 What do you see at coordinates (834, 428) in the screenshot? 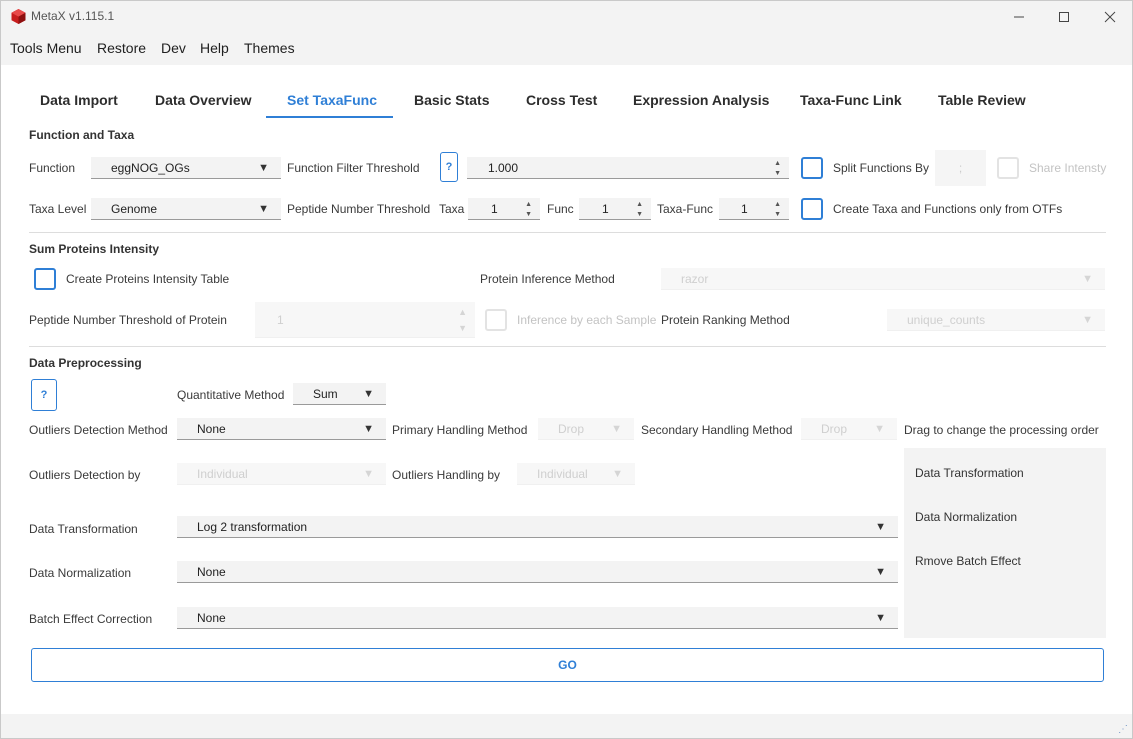
I see `secondary-handling-value: Drop` at bounding box center [834, 428].